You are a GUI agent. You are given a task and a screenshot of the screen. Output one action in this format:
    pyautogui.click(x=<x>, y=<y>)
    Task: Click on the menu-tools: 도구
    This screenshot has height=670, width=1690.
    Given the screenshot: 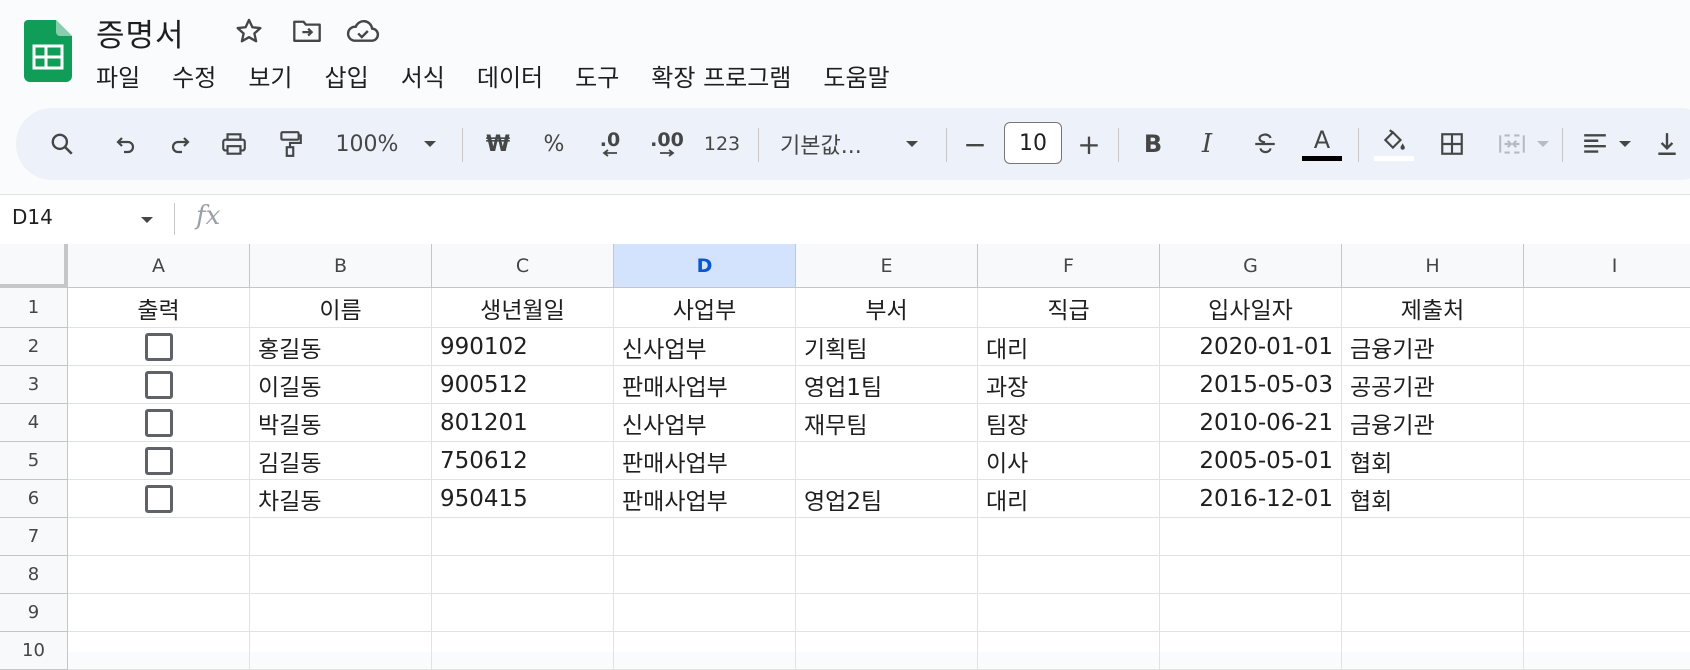 What is the action you would take?
    pyautogui.click(x=603, y=76)
    